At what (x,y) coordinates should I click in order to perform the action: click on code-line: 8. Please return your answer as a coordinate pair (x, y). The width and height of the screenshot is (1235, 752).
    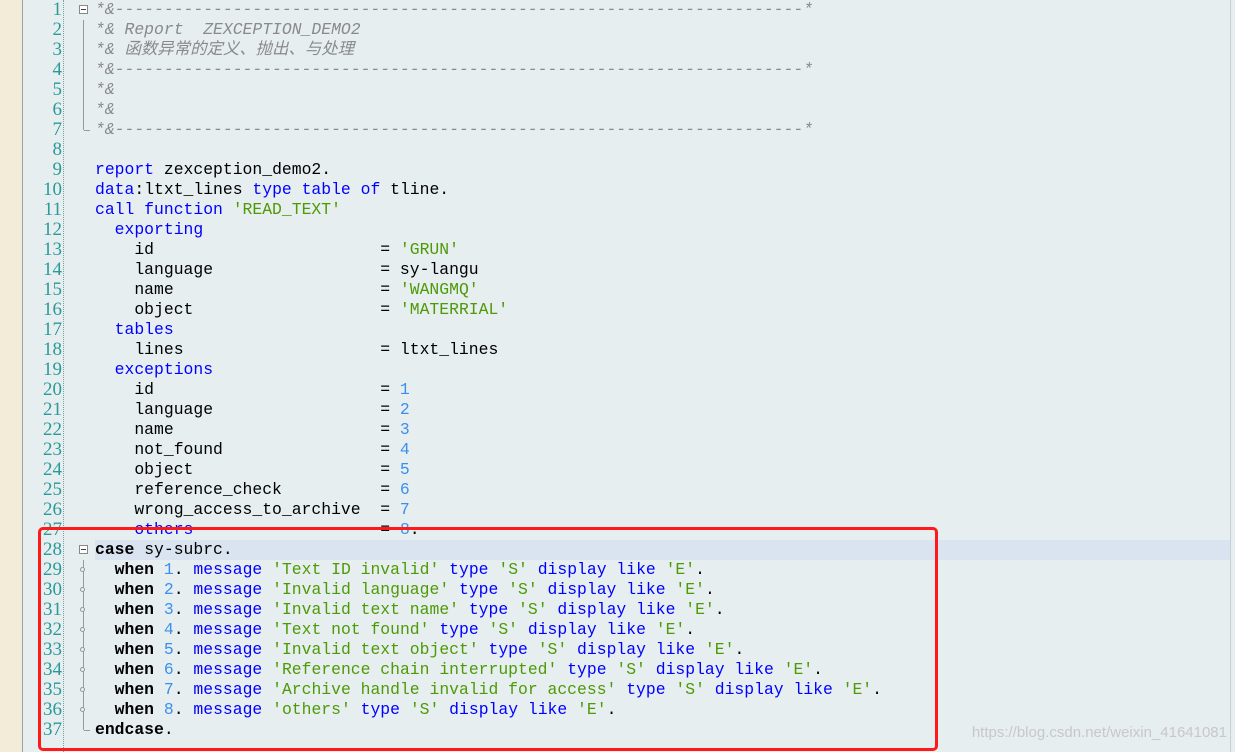
    Looking at the image, I should click on (615, 150).